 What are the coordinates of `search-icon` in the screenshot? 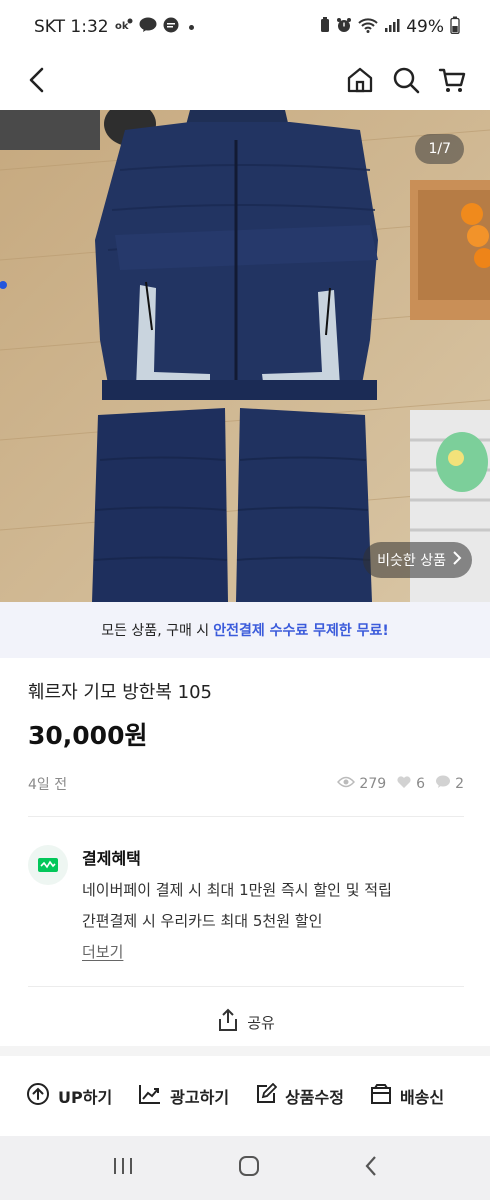 It's located at (406, 82).